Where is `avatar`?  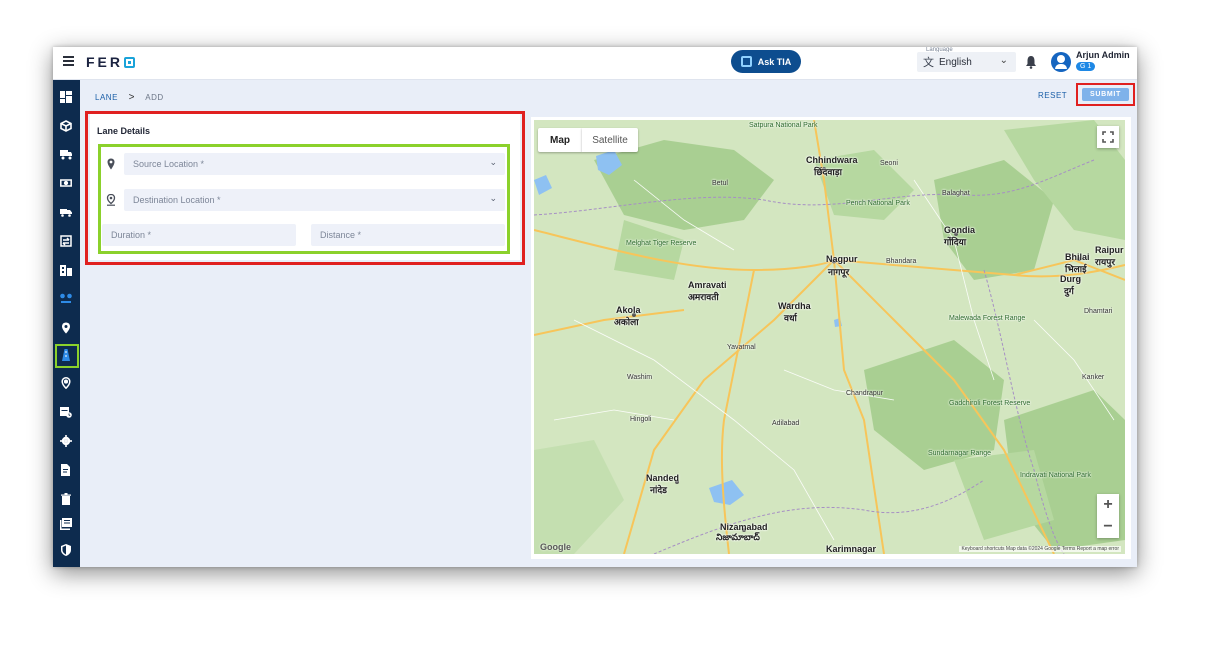 avatar is located at coordinates (1061, 62).